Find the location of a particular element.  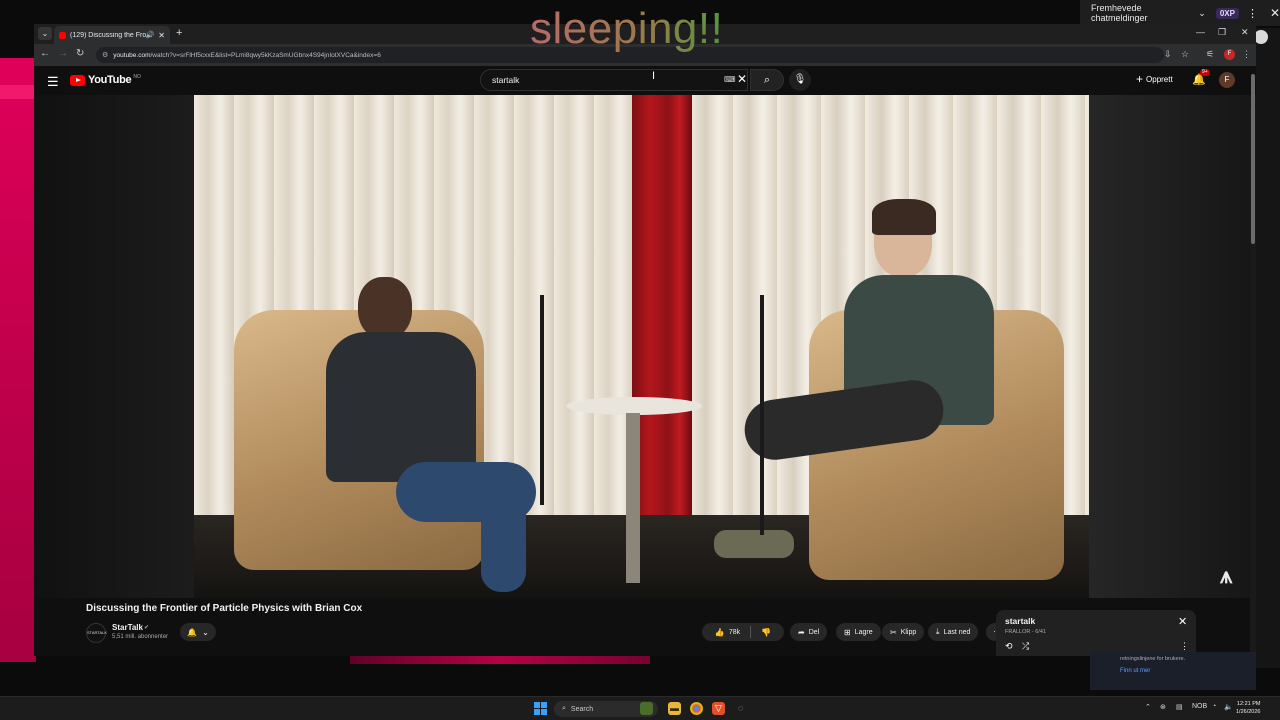

youtube-wordmark: YouTube is located at coordinates (110, 80).